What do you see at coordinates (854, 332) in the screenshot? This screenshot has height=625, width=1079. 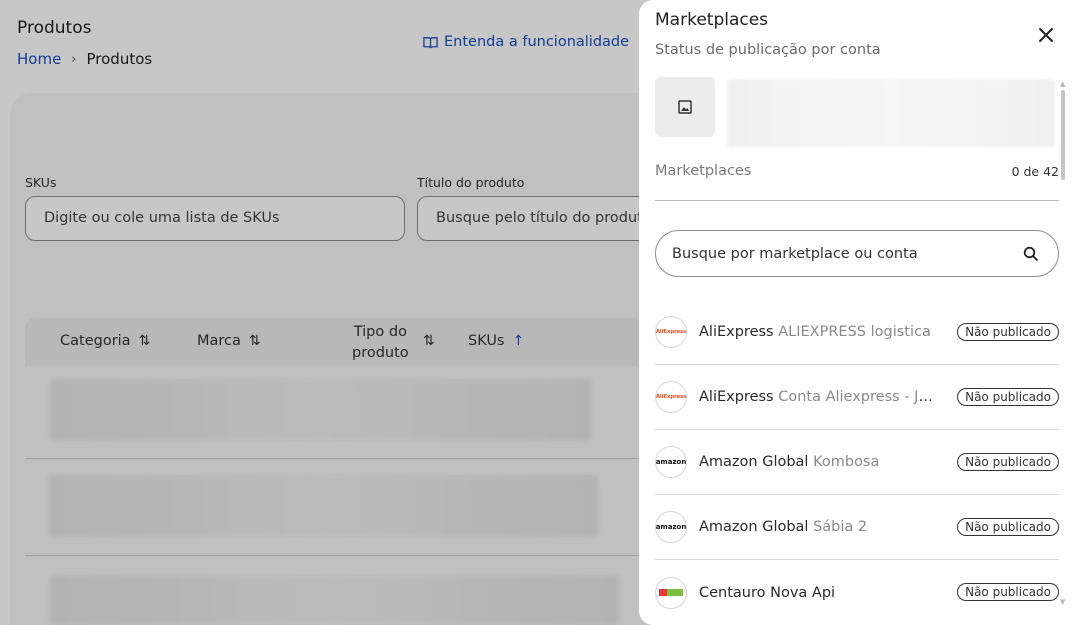 I see `account-name: ALIEXPRESS logistica` at bounding box center [854, 332].